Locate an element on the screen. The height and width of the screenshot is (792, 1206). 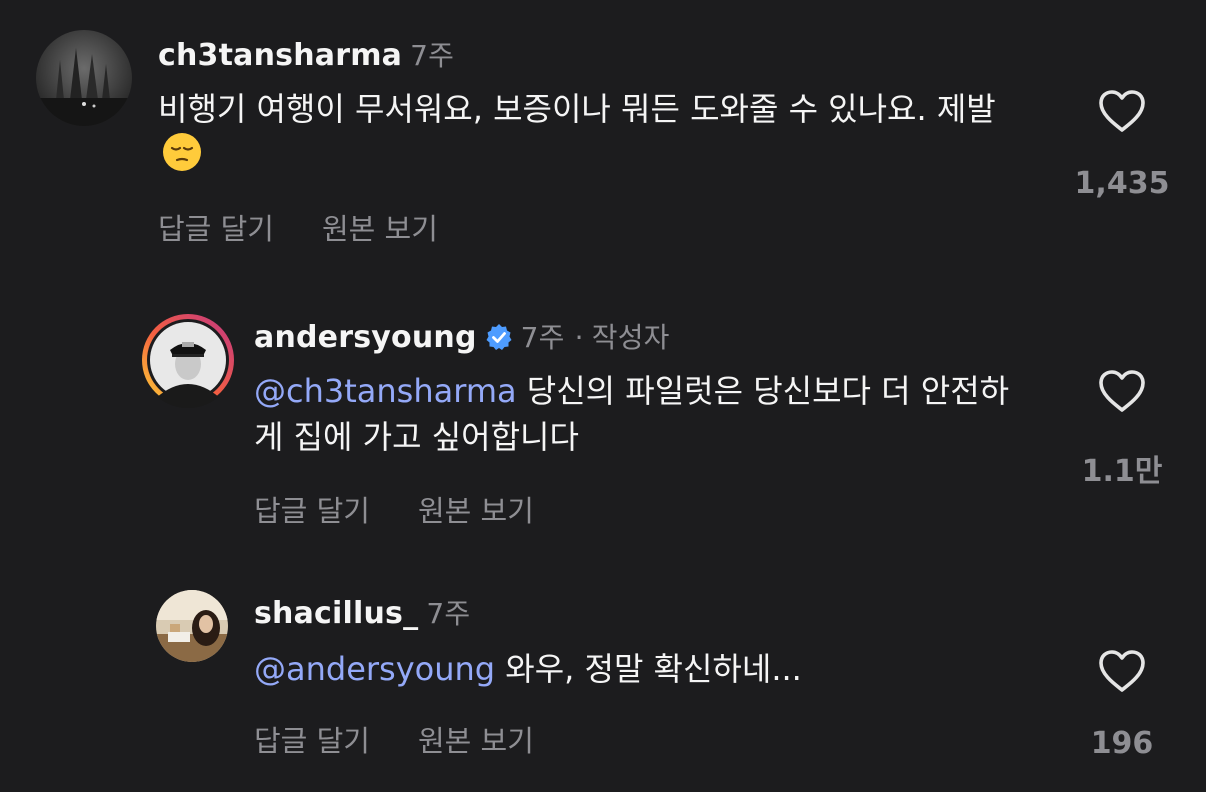
username-text: andersyoung is located at coordinates (365, 337).